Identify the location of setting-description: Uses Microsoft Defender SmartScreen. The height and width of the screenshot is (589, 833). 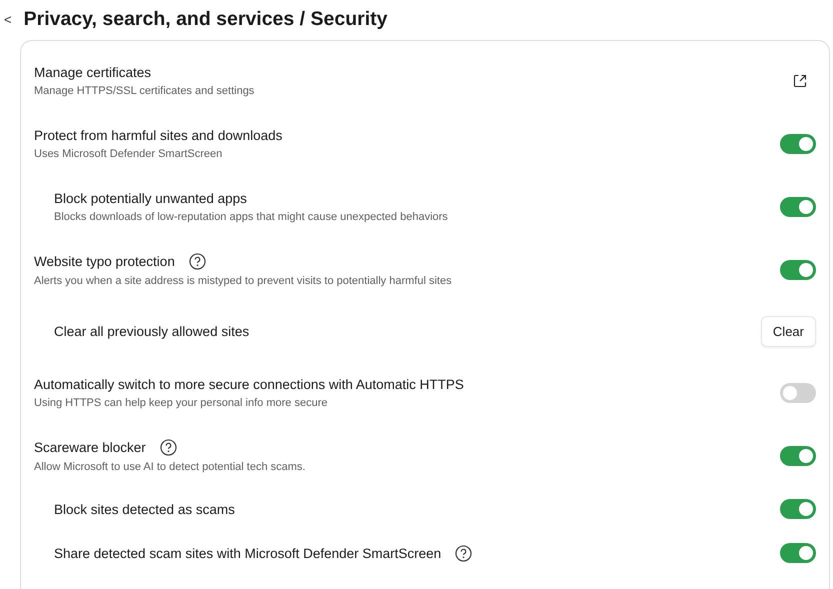
(129, 154).